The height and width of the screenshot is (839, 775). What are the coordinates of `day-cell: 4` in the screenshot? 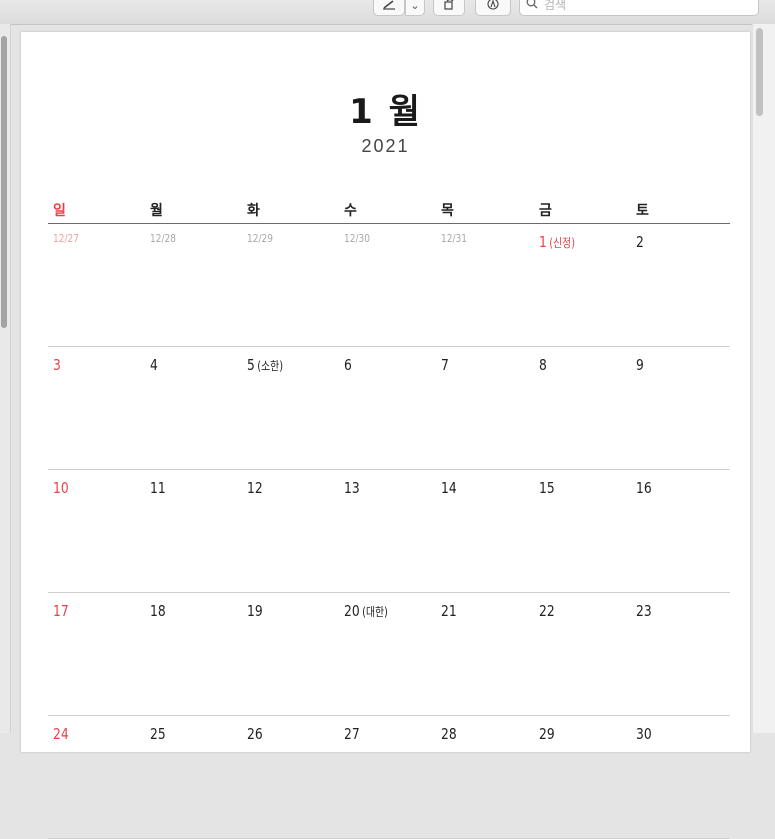 It's located at (154, 365).